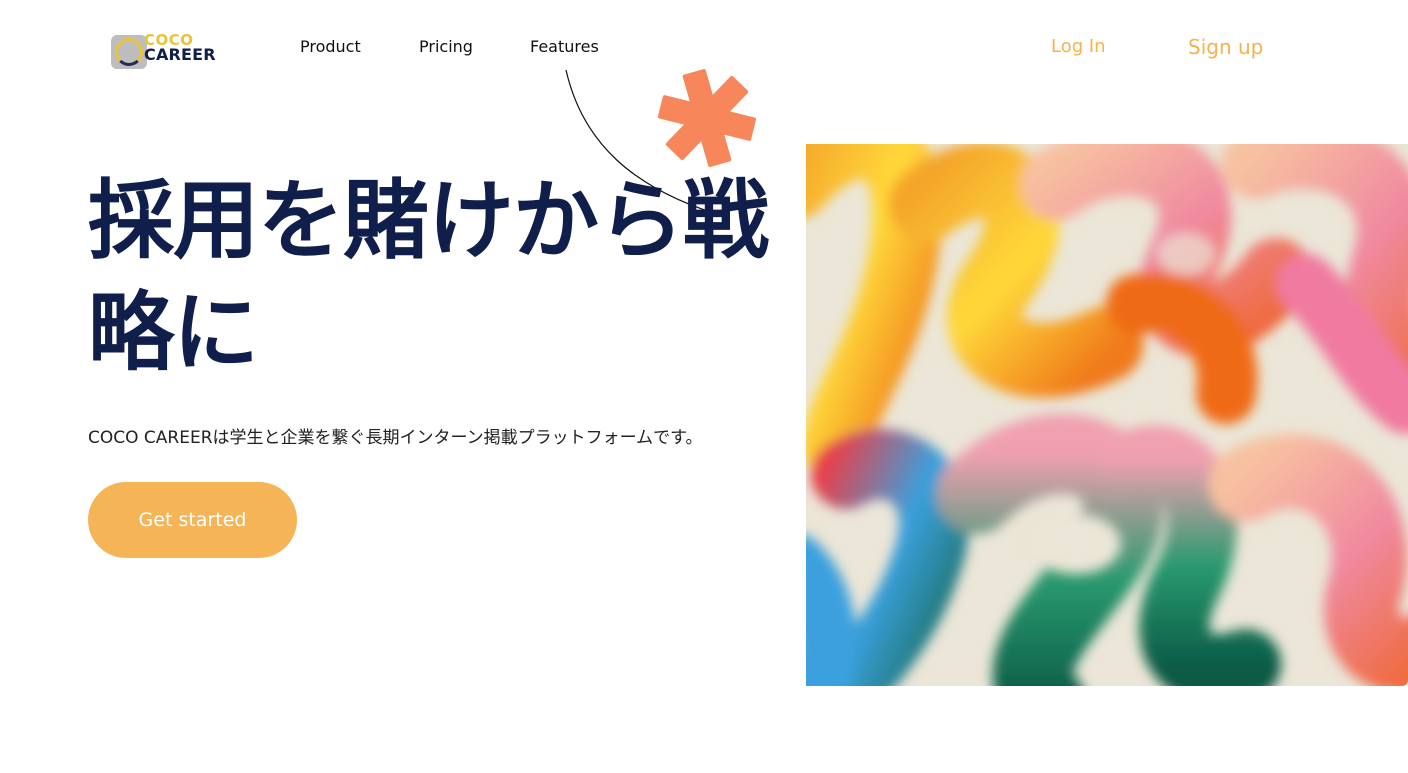  I want to click on hero-title-line1: 採用を賭けから戦, so click(428, 221).